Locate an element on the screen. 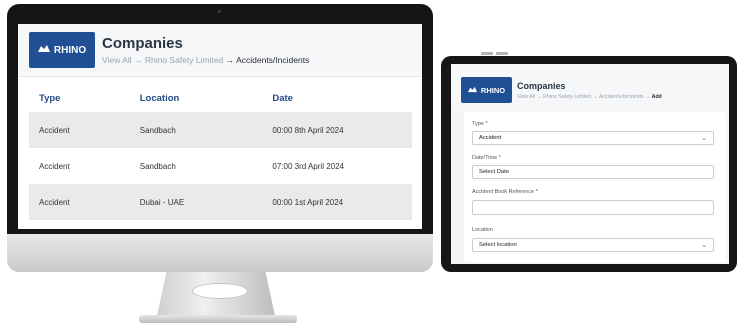 The width and height of the screenshot is (746, 324). book-reference-input is located at coordinates (593, 207).